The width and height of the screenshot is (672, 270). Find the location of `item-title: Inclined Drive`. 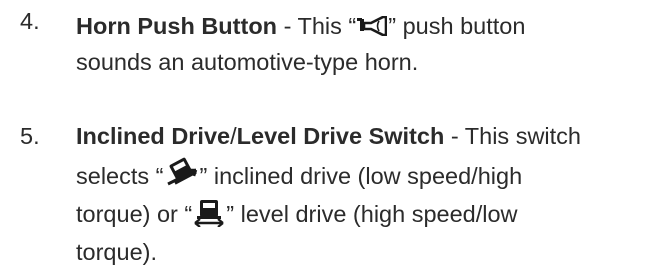

item-title: Inclined Drive is located at coordinates (153, 136).